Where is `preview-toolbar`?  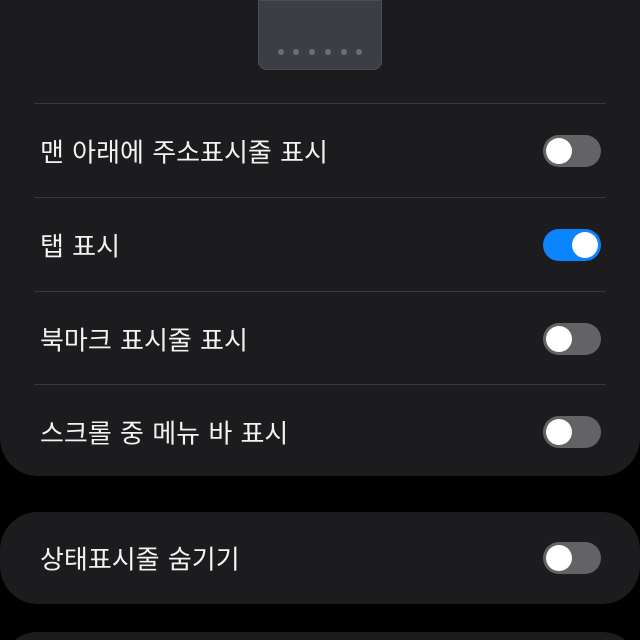
preview-toolbar is located at coordinates (320, 51).